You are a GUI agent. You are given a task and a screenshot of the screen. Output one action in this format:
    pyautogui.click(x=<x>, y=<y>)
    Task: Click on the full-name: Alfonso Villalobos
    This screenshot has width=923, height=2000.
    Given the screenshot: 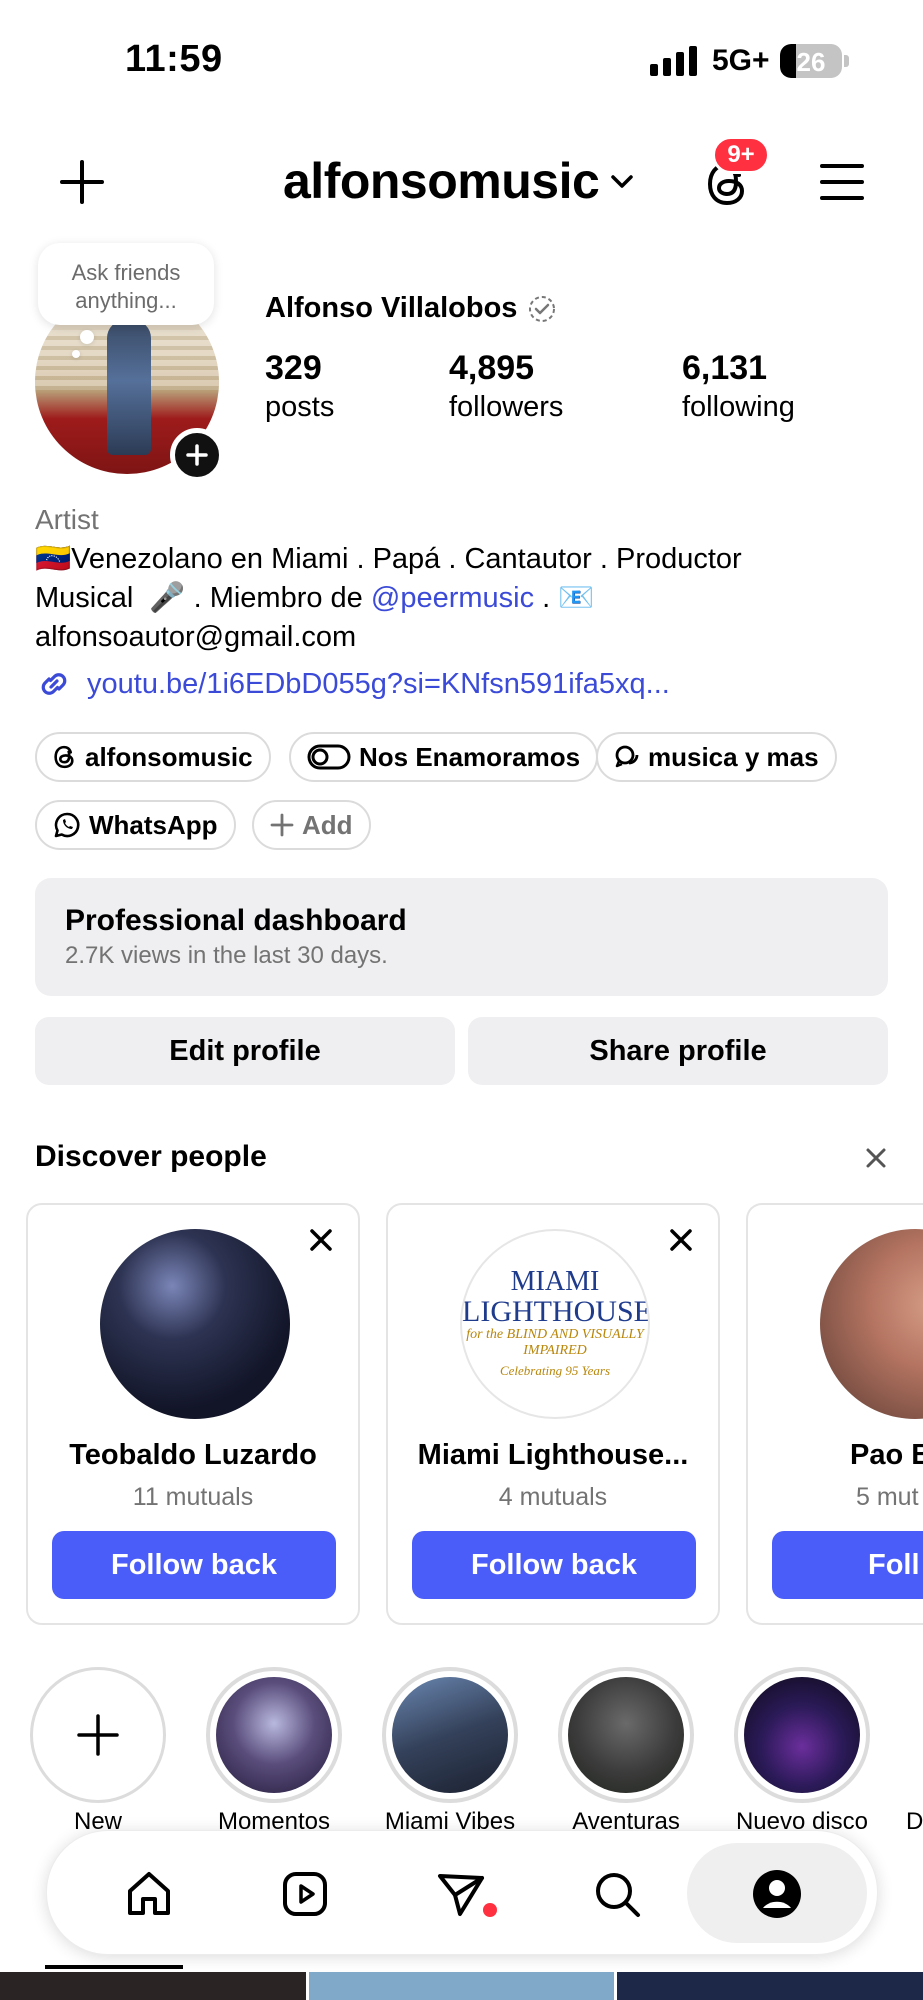 What is the action you would take?
    pyautogui.click(x=391, y=308)
    